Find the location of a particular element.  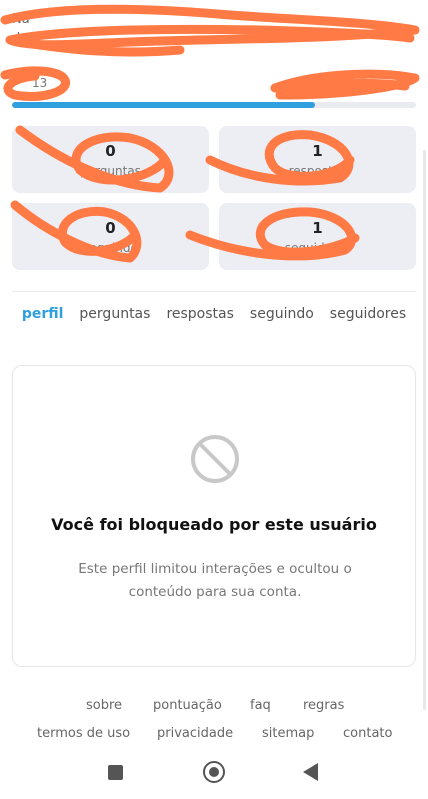

stat-card-following: 0 seguindo is located at coordinates (110, 236).